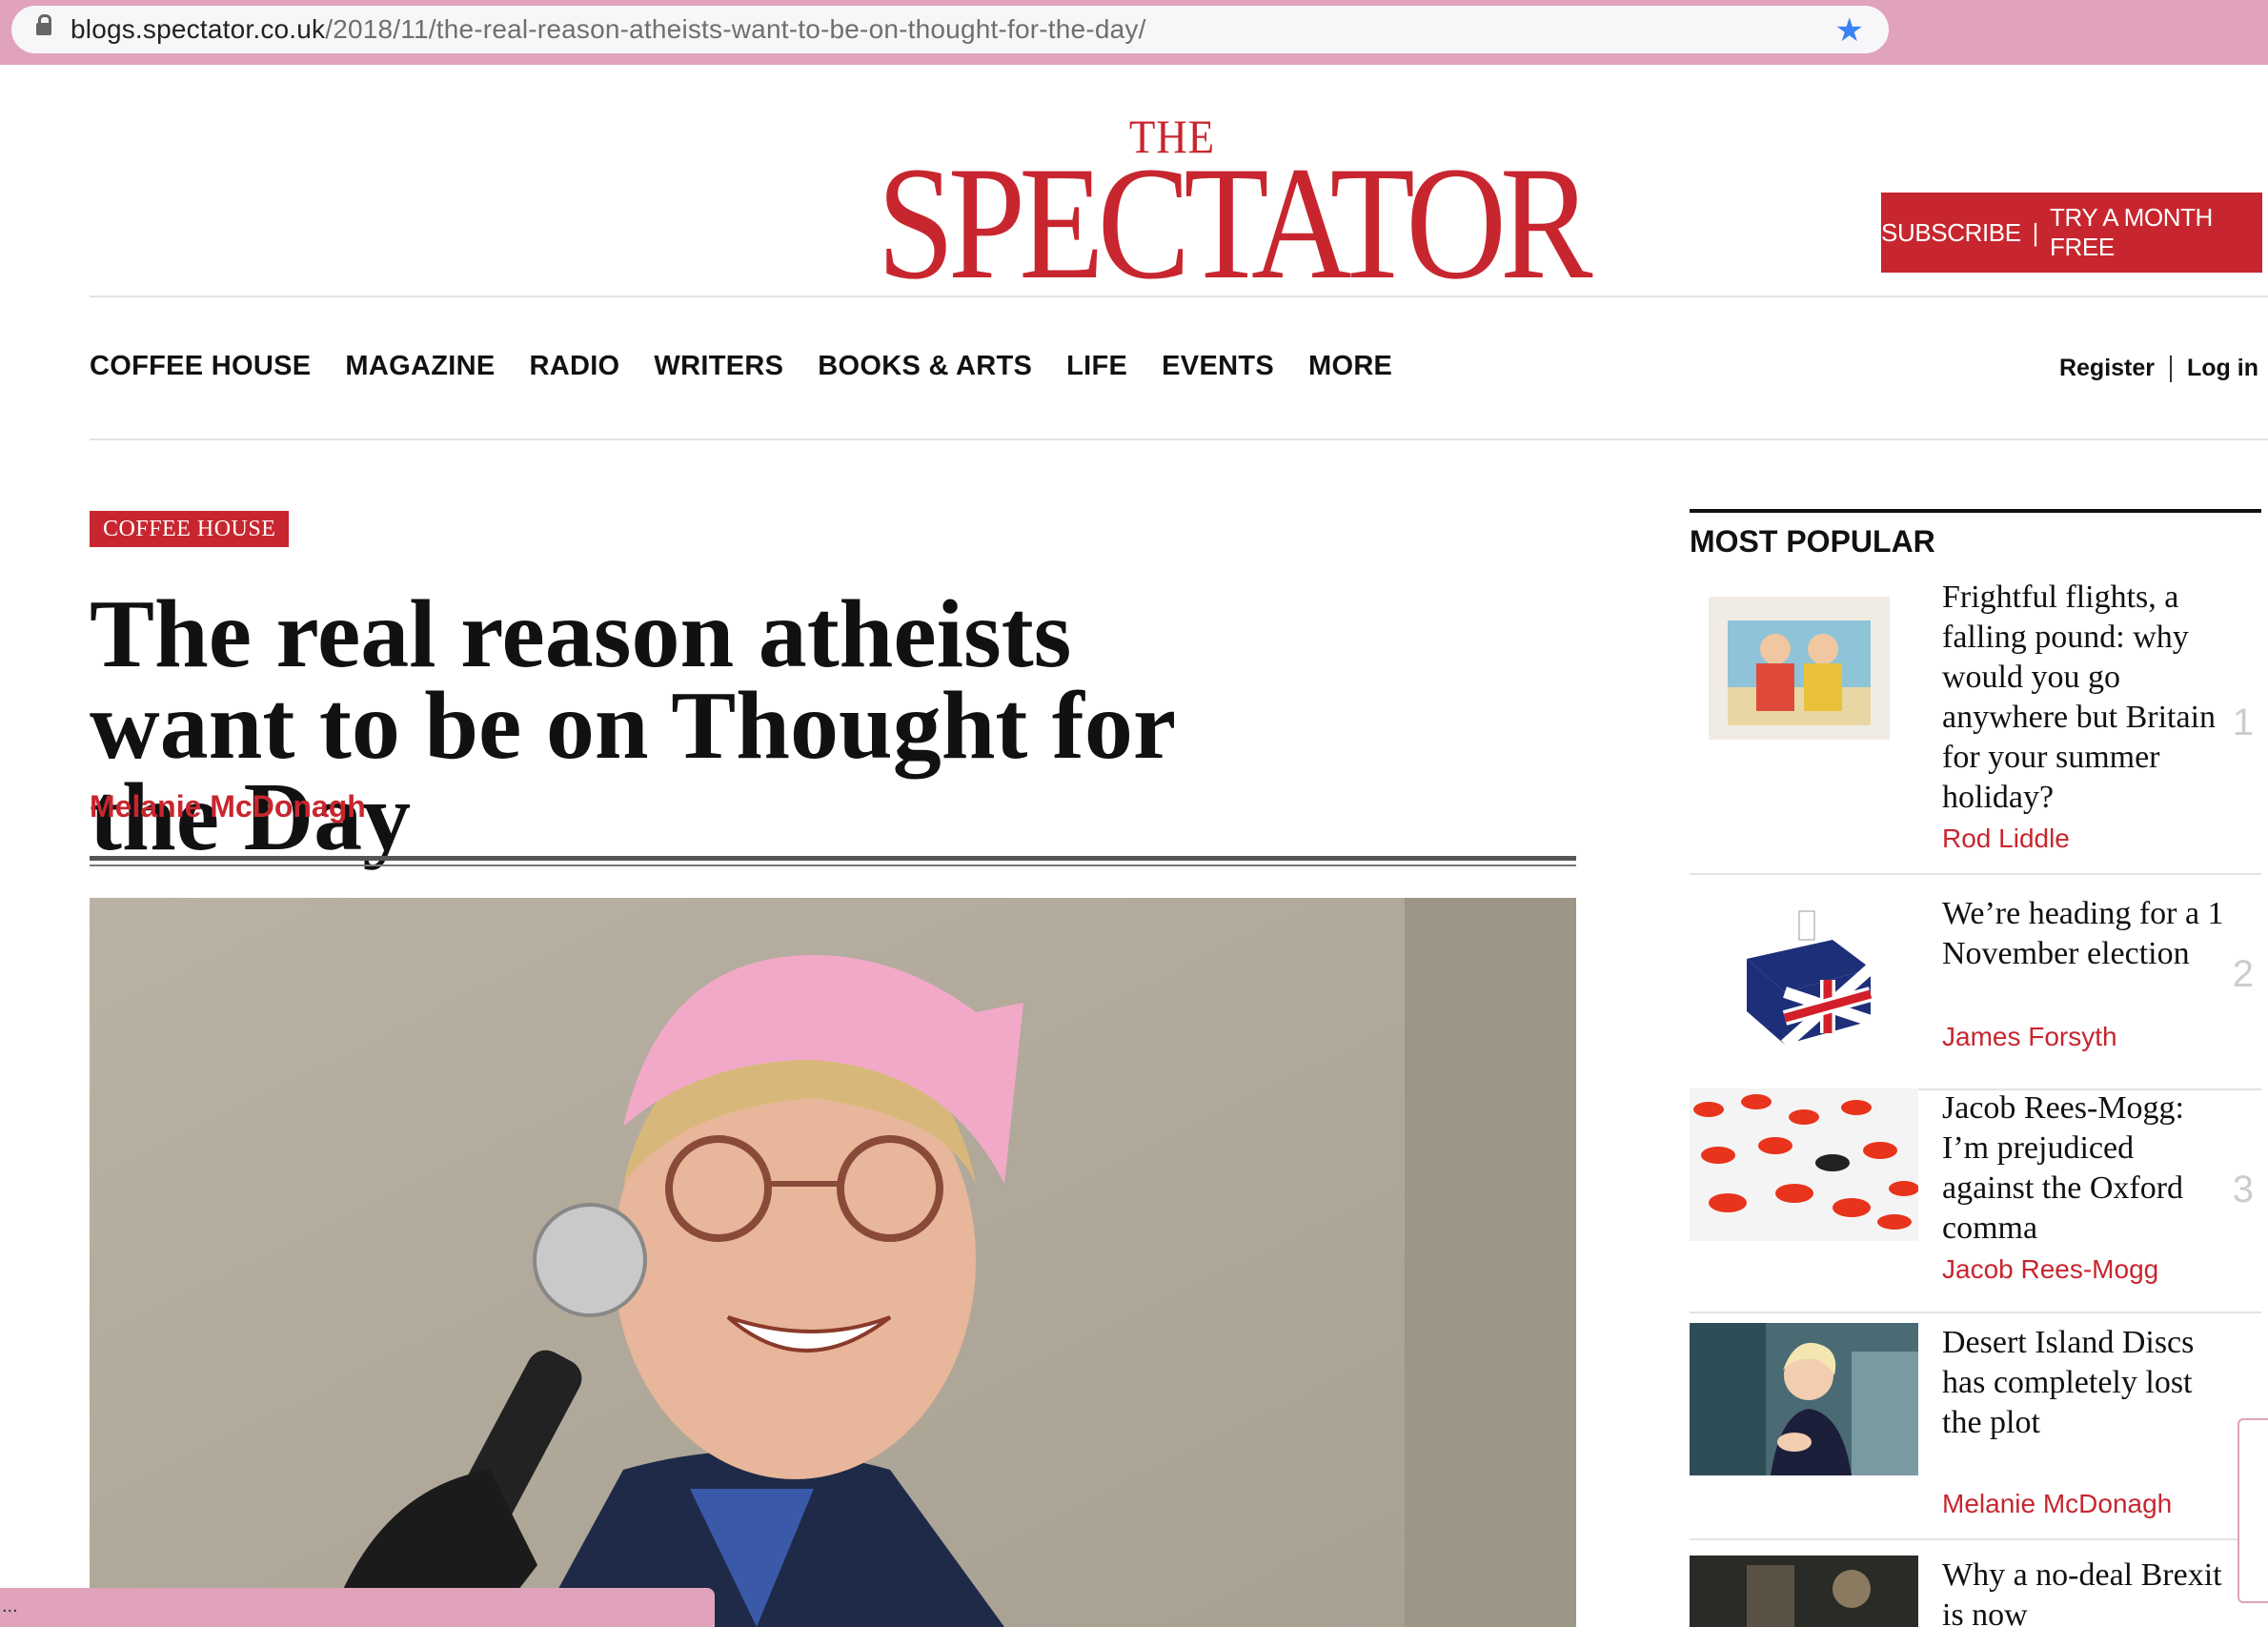 This screenshot has height=1627, width=2268. I want to click on site-logo: THE SPECTATOR, so click(1210, 212).